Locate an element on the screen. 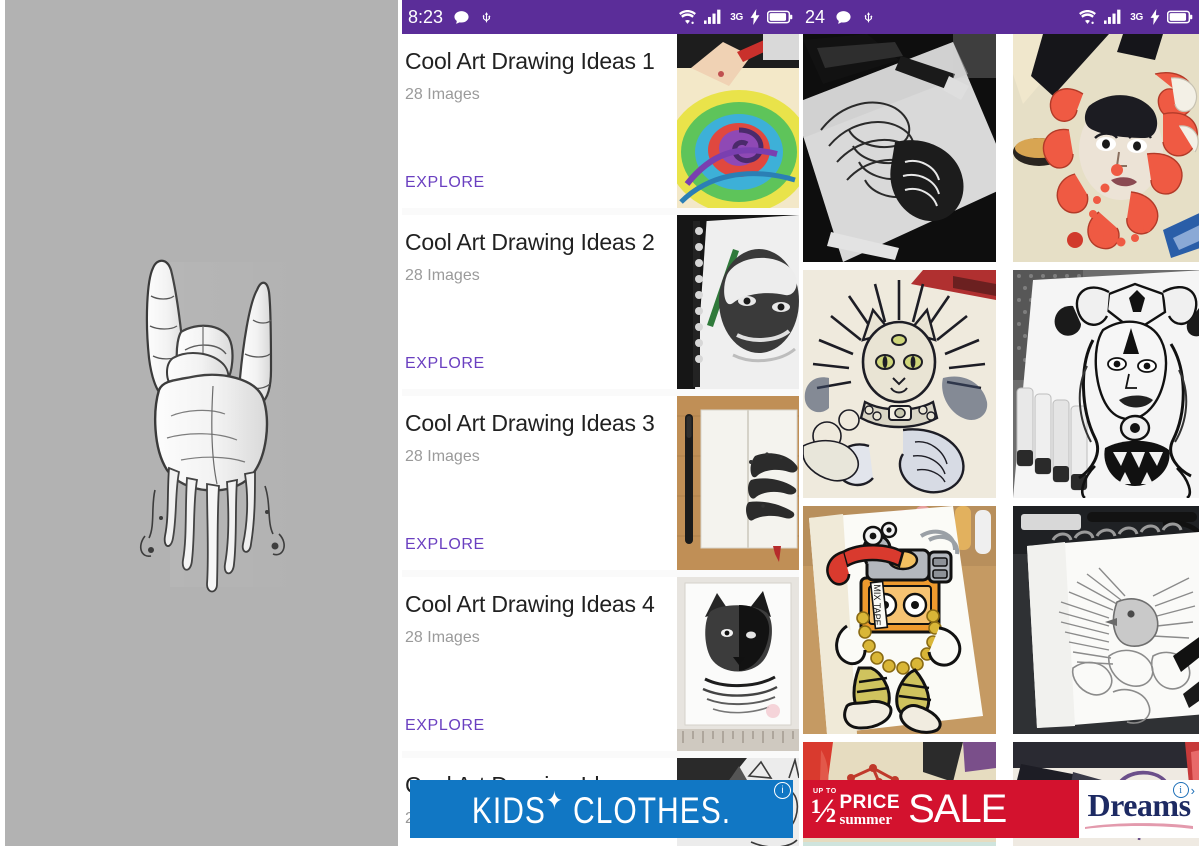 The width and height of the screenshot is (1200, 846). ad-sale-block: UP TO ½ PRICE summer SALE is located at coordinates (941, 809).